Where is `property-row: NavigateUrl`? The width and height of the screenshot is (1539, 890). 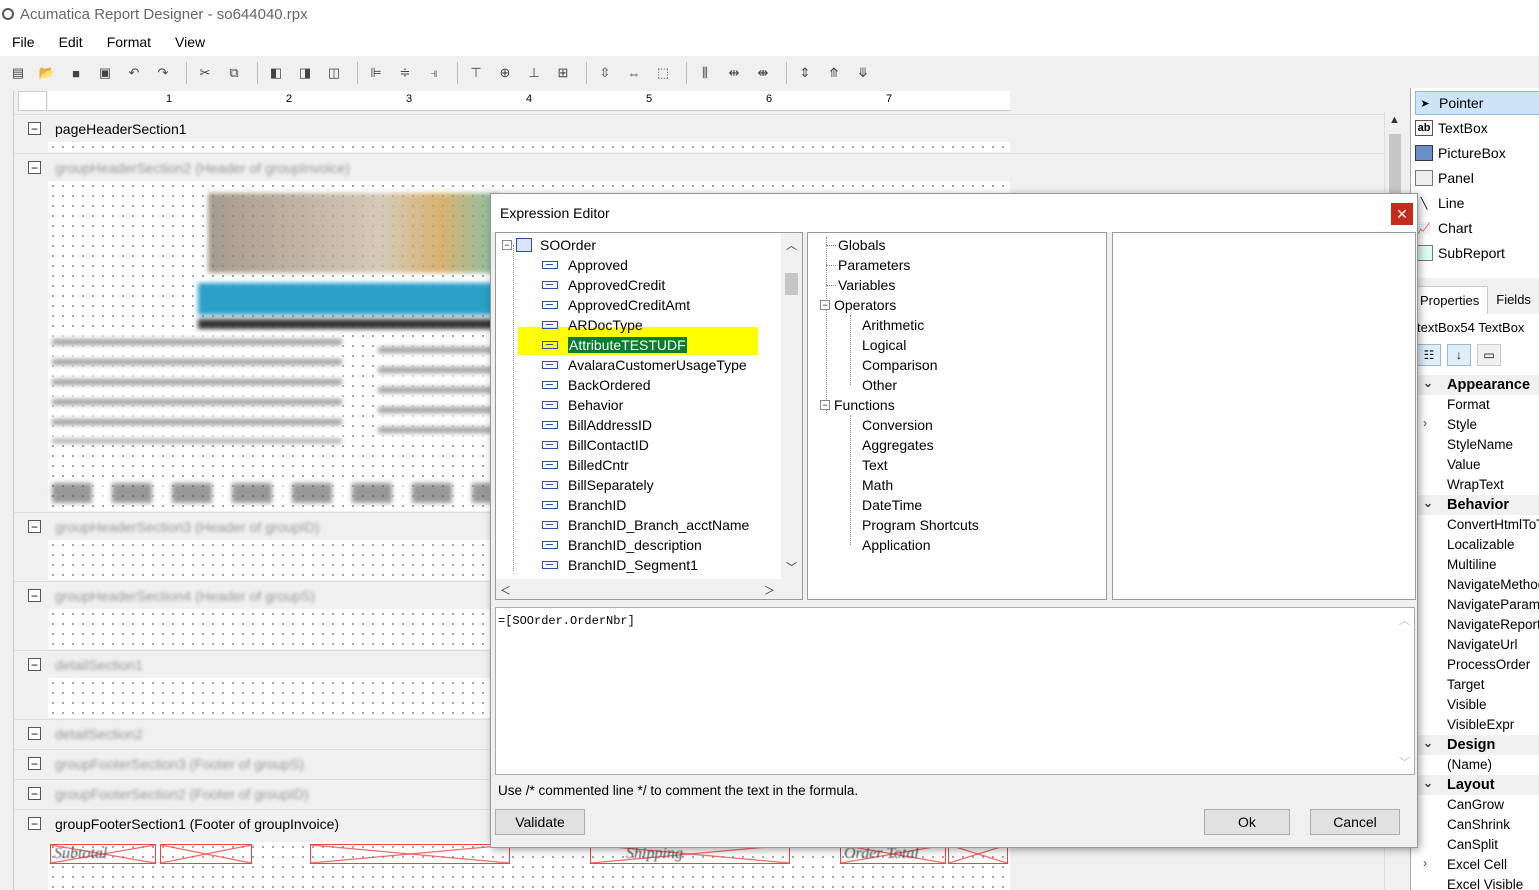
property-row: NavigateUrl is located at coordinates (1475, 645).